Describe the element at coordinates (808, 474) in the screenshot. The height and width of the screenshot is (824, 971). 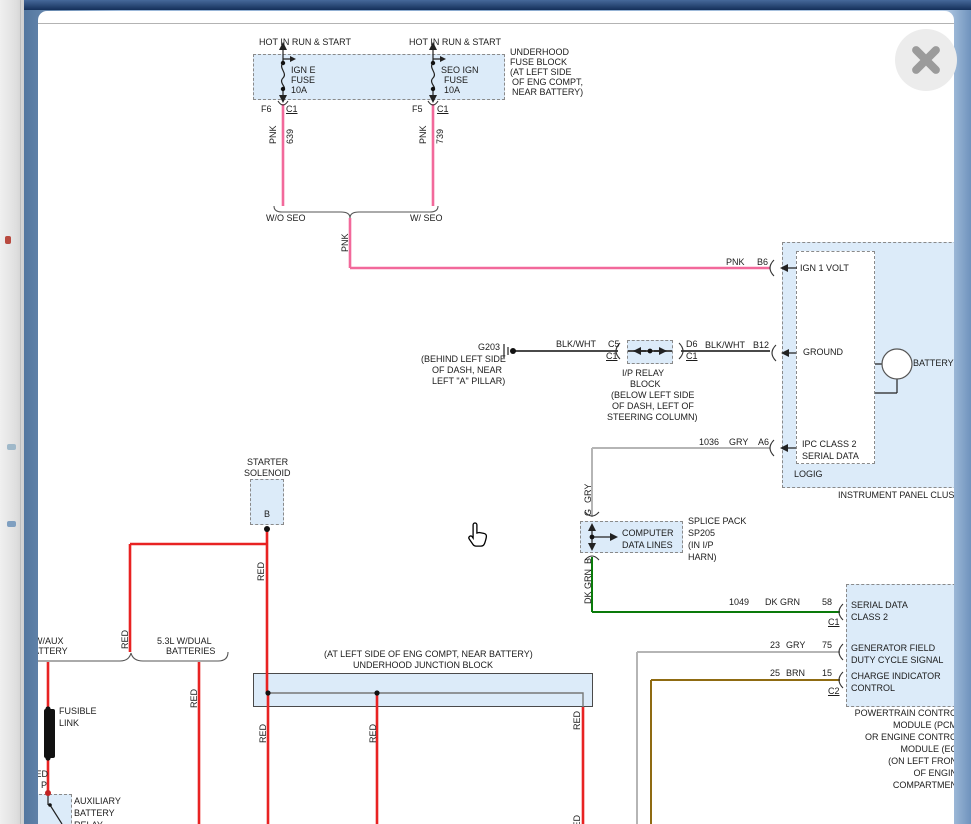
I see `label-logic: LOGIG` at that location.